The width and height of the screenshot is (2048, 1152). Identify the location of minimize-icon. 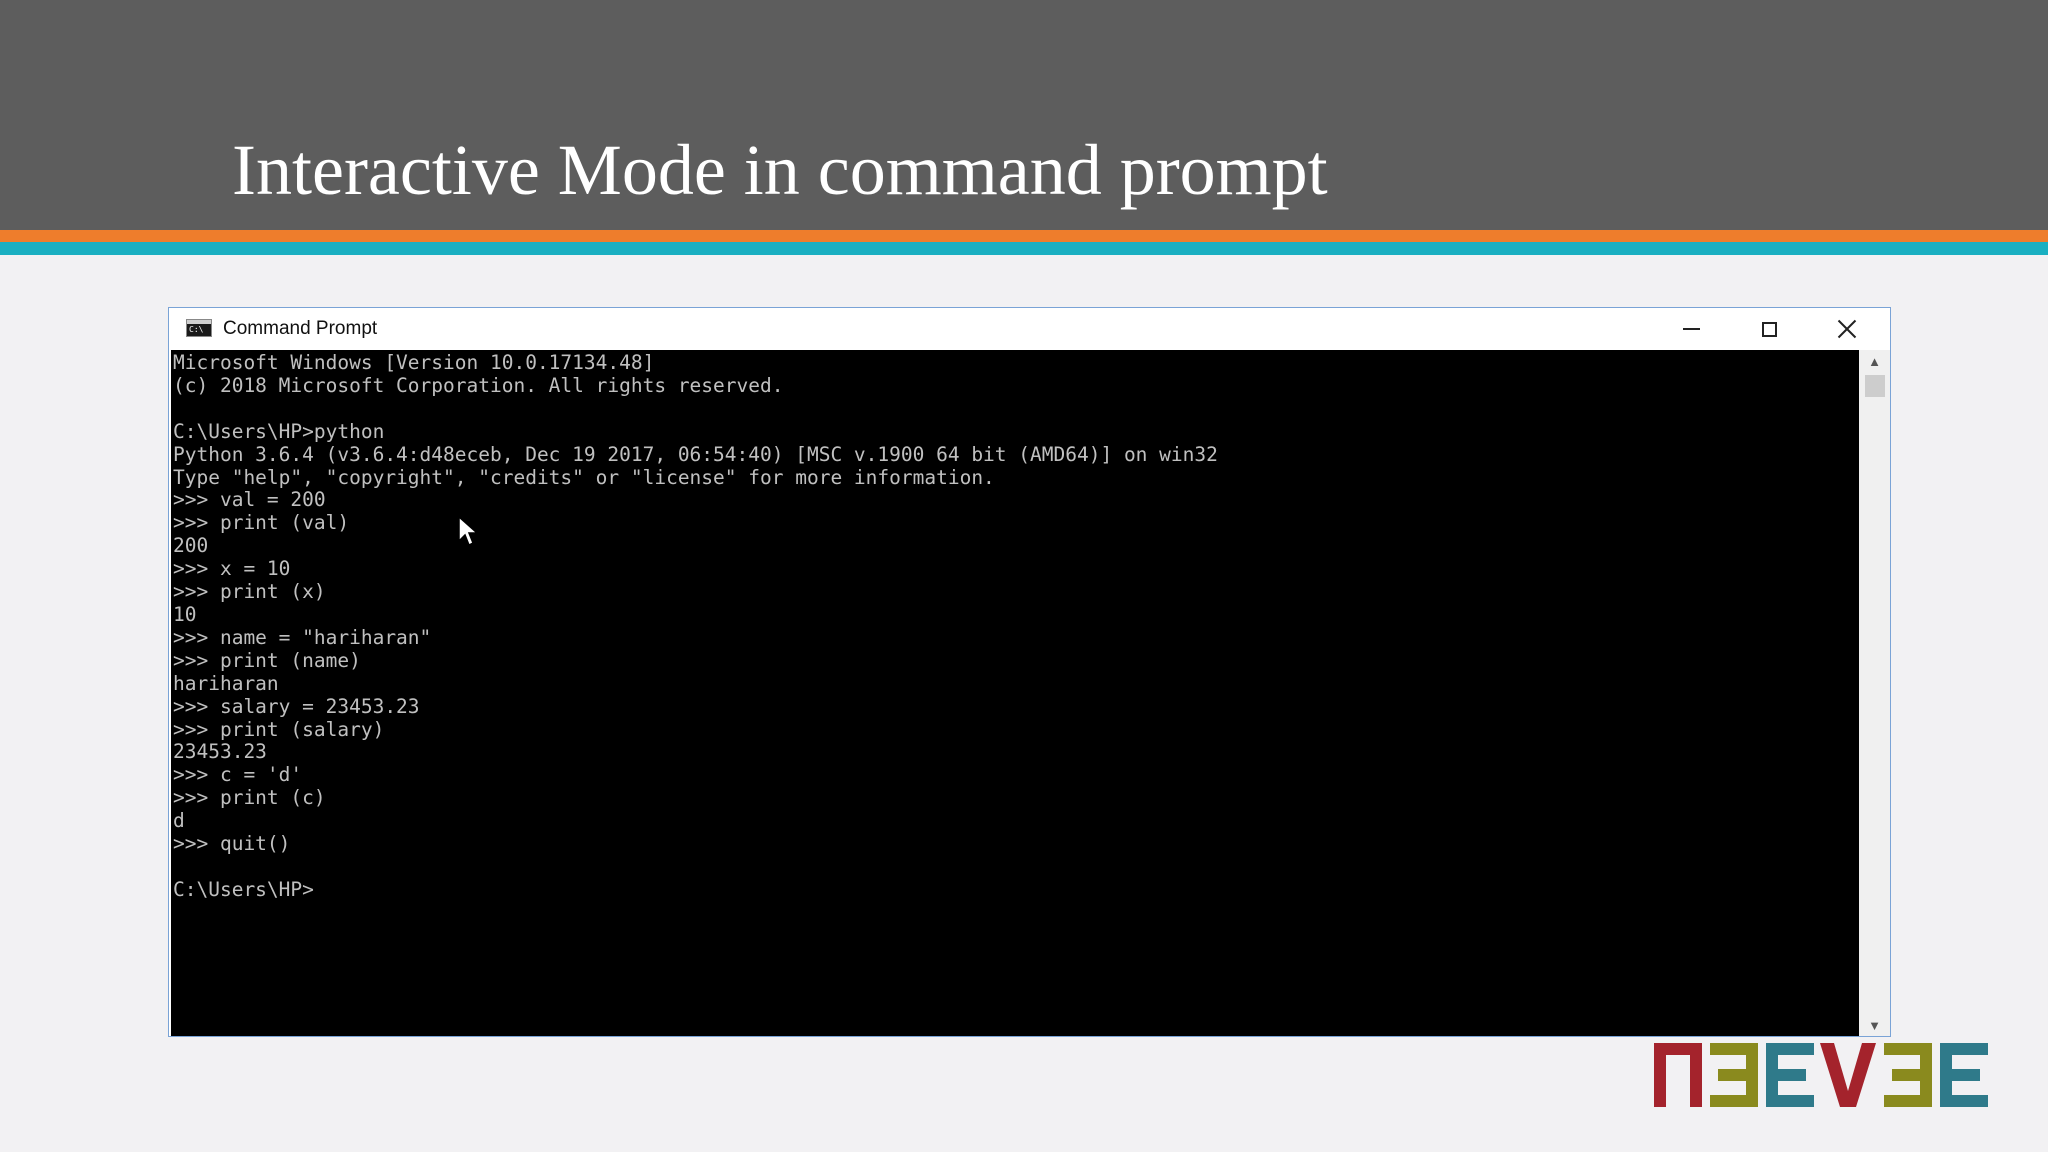
(1691, 329).